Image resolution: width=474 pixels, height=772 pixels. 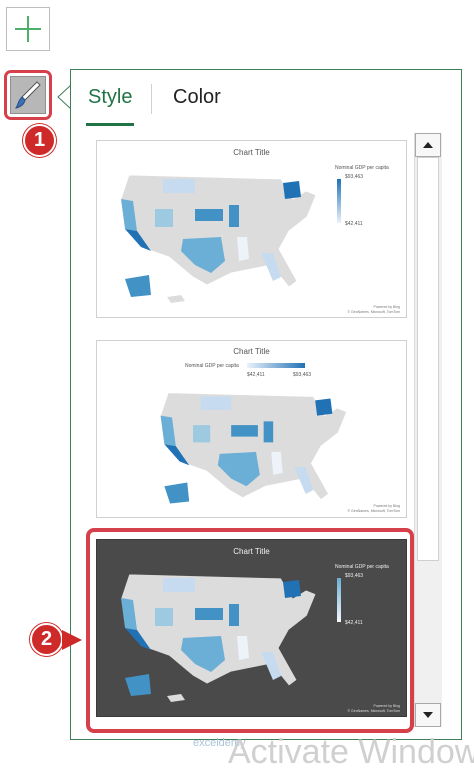 I want to click on add-chart-element-button, so click(x=28, y=29).